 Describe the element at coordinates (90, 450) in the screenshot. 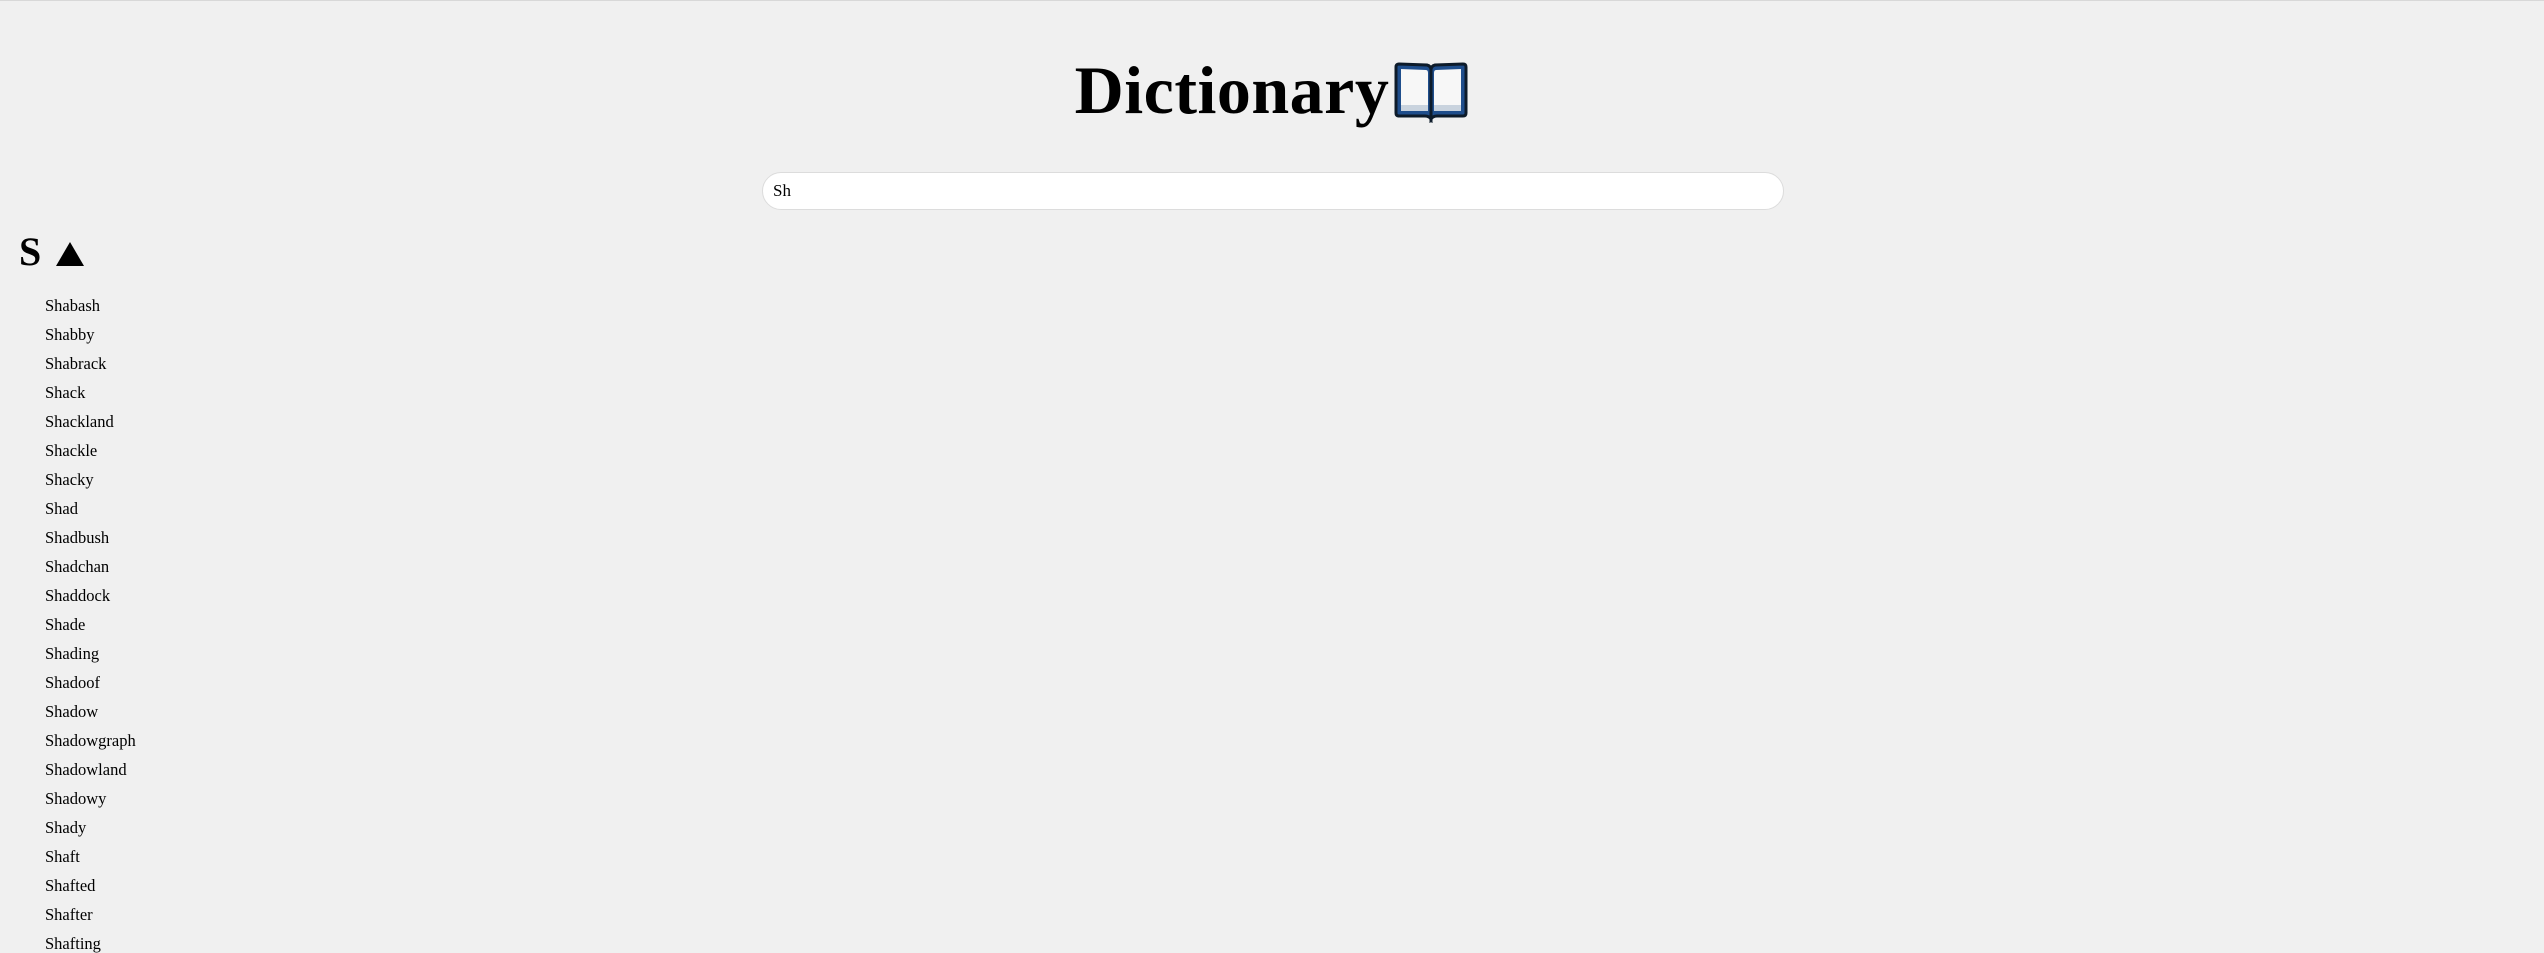

I see `word-list-item: Shackle` at that location.